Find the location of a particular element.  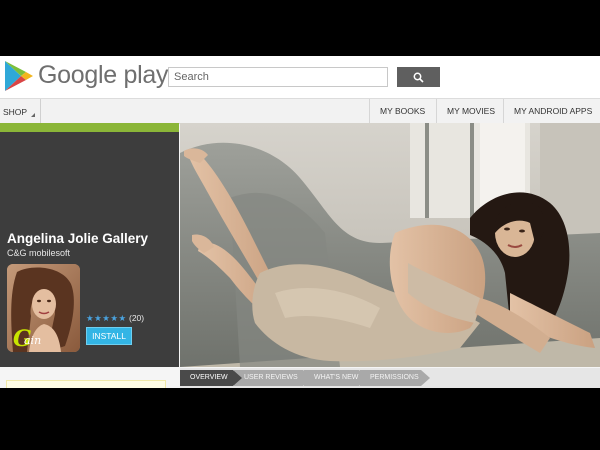

app-title: Angelina Jolie Gallery is located at coordinates (78, 238).